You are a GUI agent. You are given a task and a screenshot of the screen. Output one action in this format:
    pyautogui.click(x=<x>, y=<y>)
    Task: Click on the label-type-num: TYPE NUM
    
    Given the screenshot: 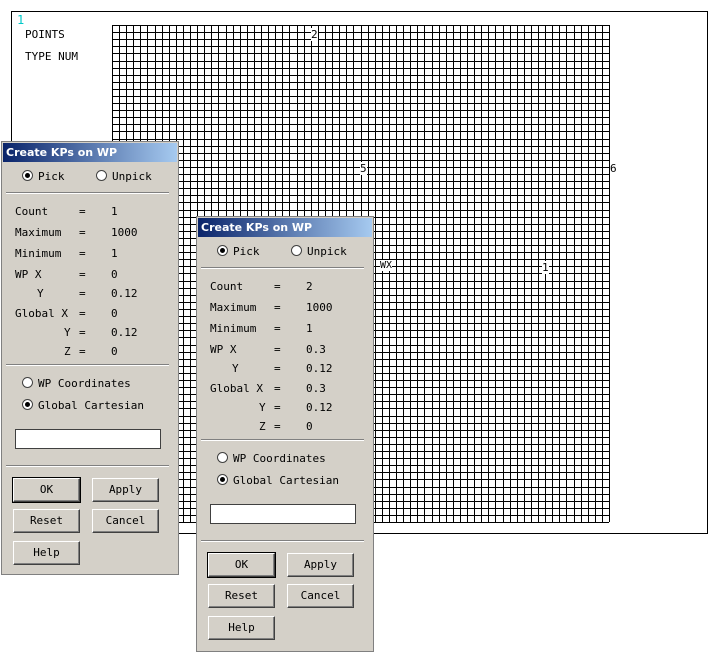 What is the action you would take?
    pyautogui.click(x=51, y=56)
    